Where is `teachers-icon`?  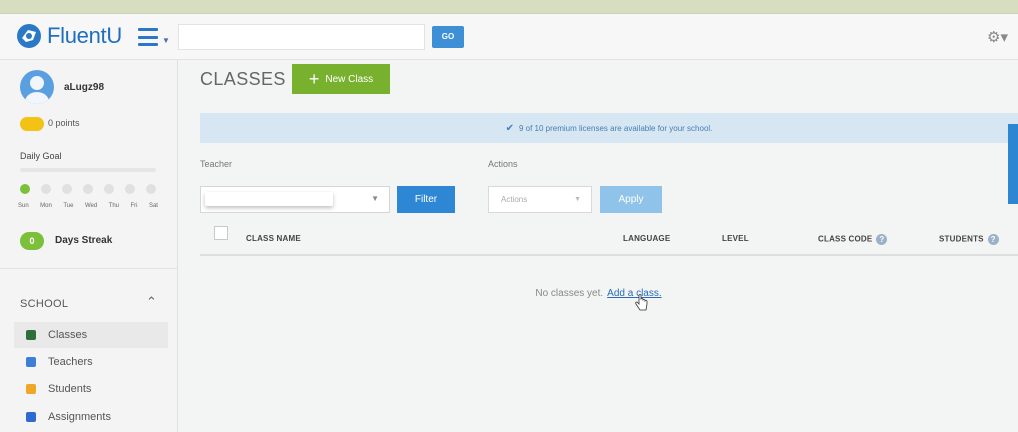
teachers-icon is located at coordinates (31, 362).